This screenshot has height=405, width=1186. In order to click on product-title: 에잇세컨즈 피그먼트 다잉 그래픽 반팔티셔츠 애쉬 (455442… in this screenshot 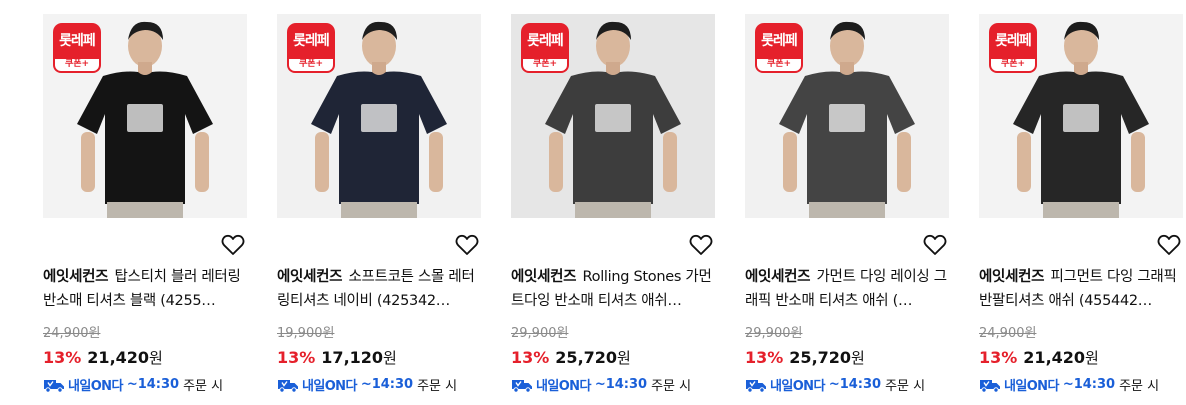, I will do `click(1081, 289)`.